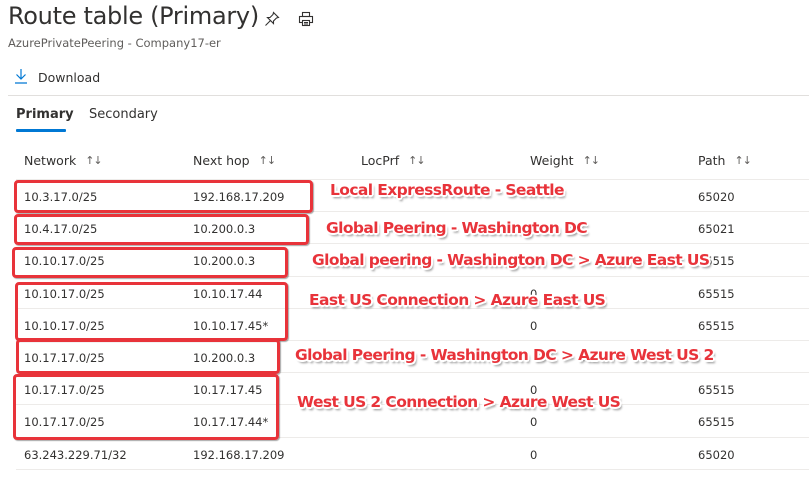 This screenshot has height=500, width=809. What do you see at coordinates (21, 77) in the screenshot?
I see `download-icon` at bounding box center [21, 77].